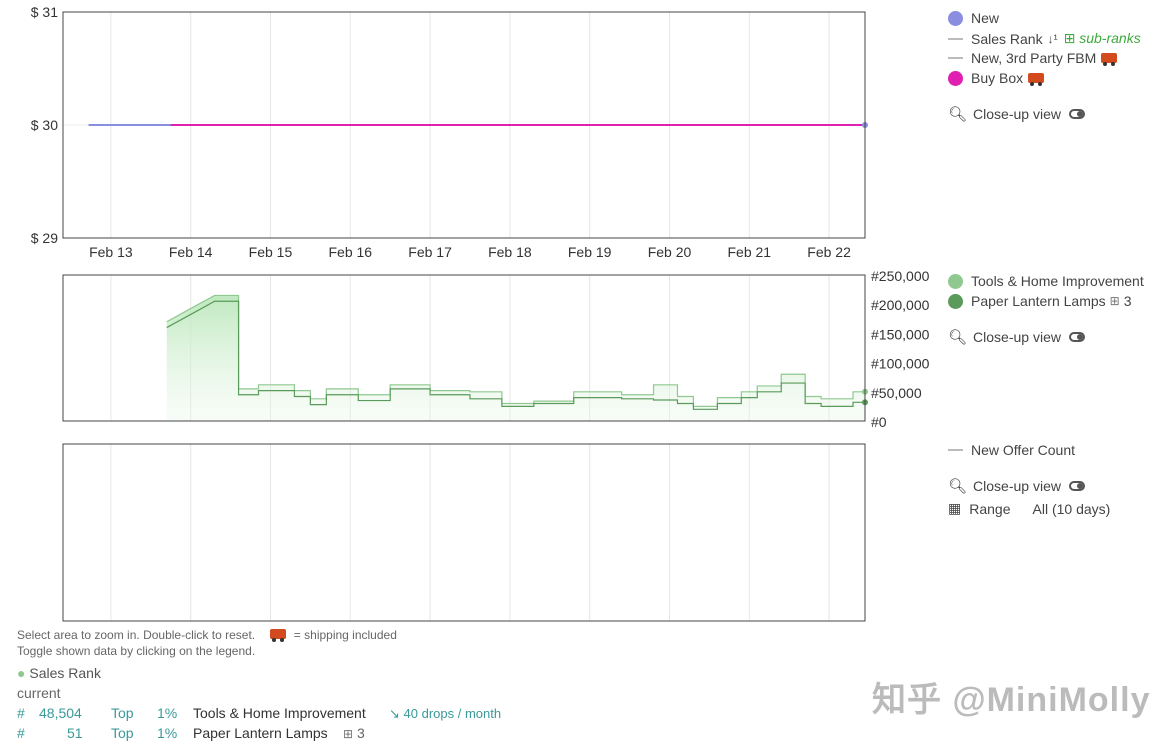 This screenshot has width=1171, height=747. I want to click on drops-info: ↘ 40 drops / month, so click(445, 714).